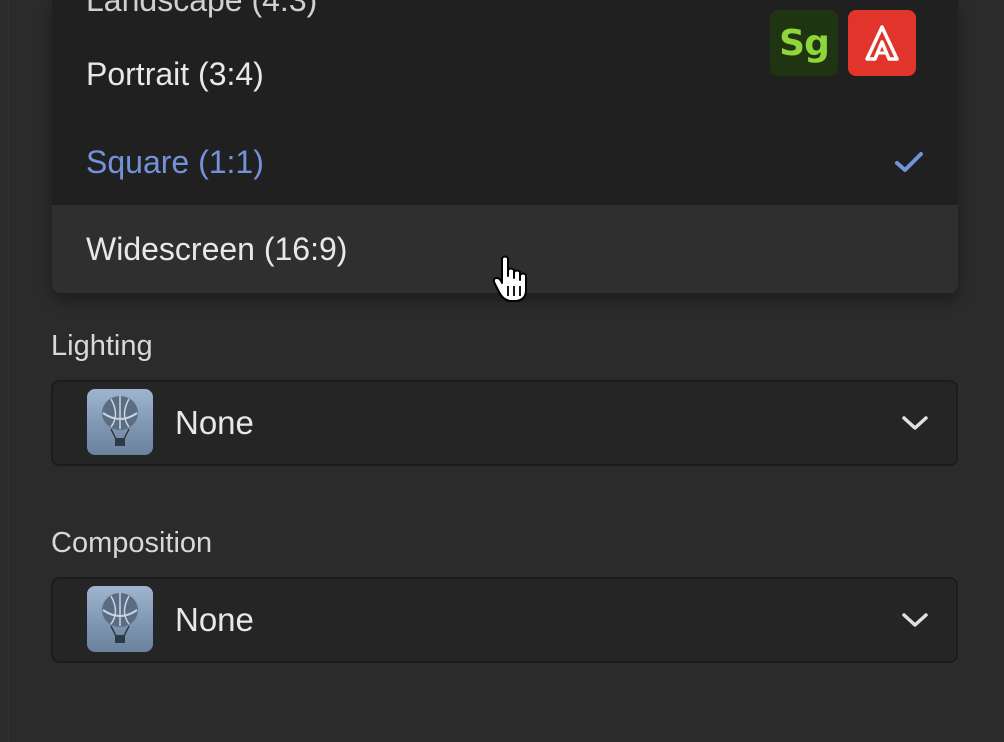 The image size is (1004, 742). I want to click on adobe-firefly-badge, so click(882, 43).